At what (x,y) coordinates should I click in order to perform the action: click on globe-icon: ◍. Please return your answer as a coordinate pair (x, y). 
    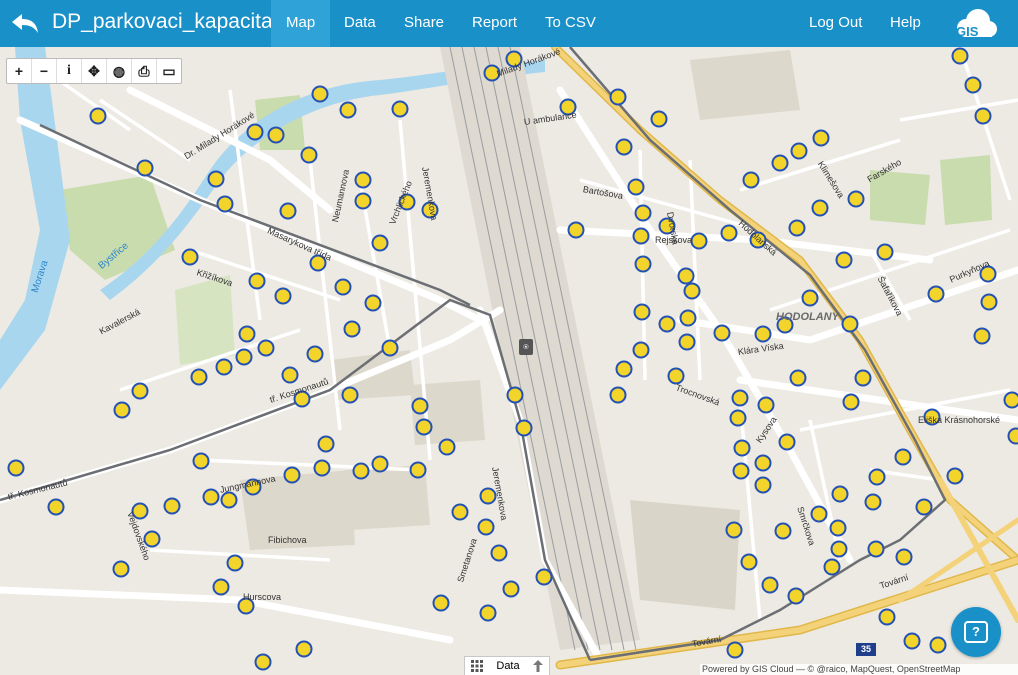
    Looking at the image, I should click on (119, 71).